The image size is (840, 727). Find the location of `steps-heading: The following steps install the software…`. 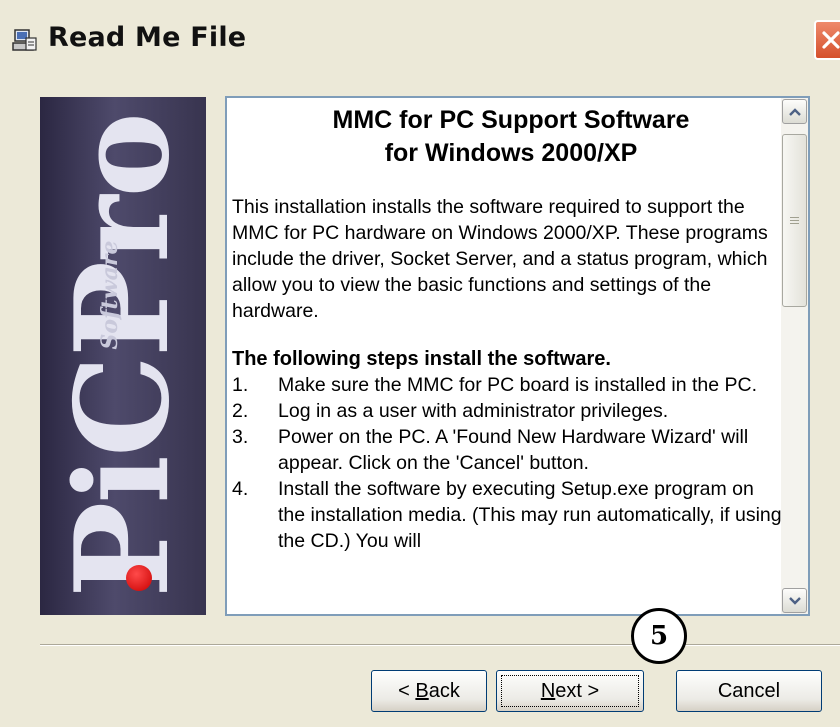

steps-heading: The following steps install the software… is located at coordinates (421, 359).